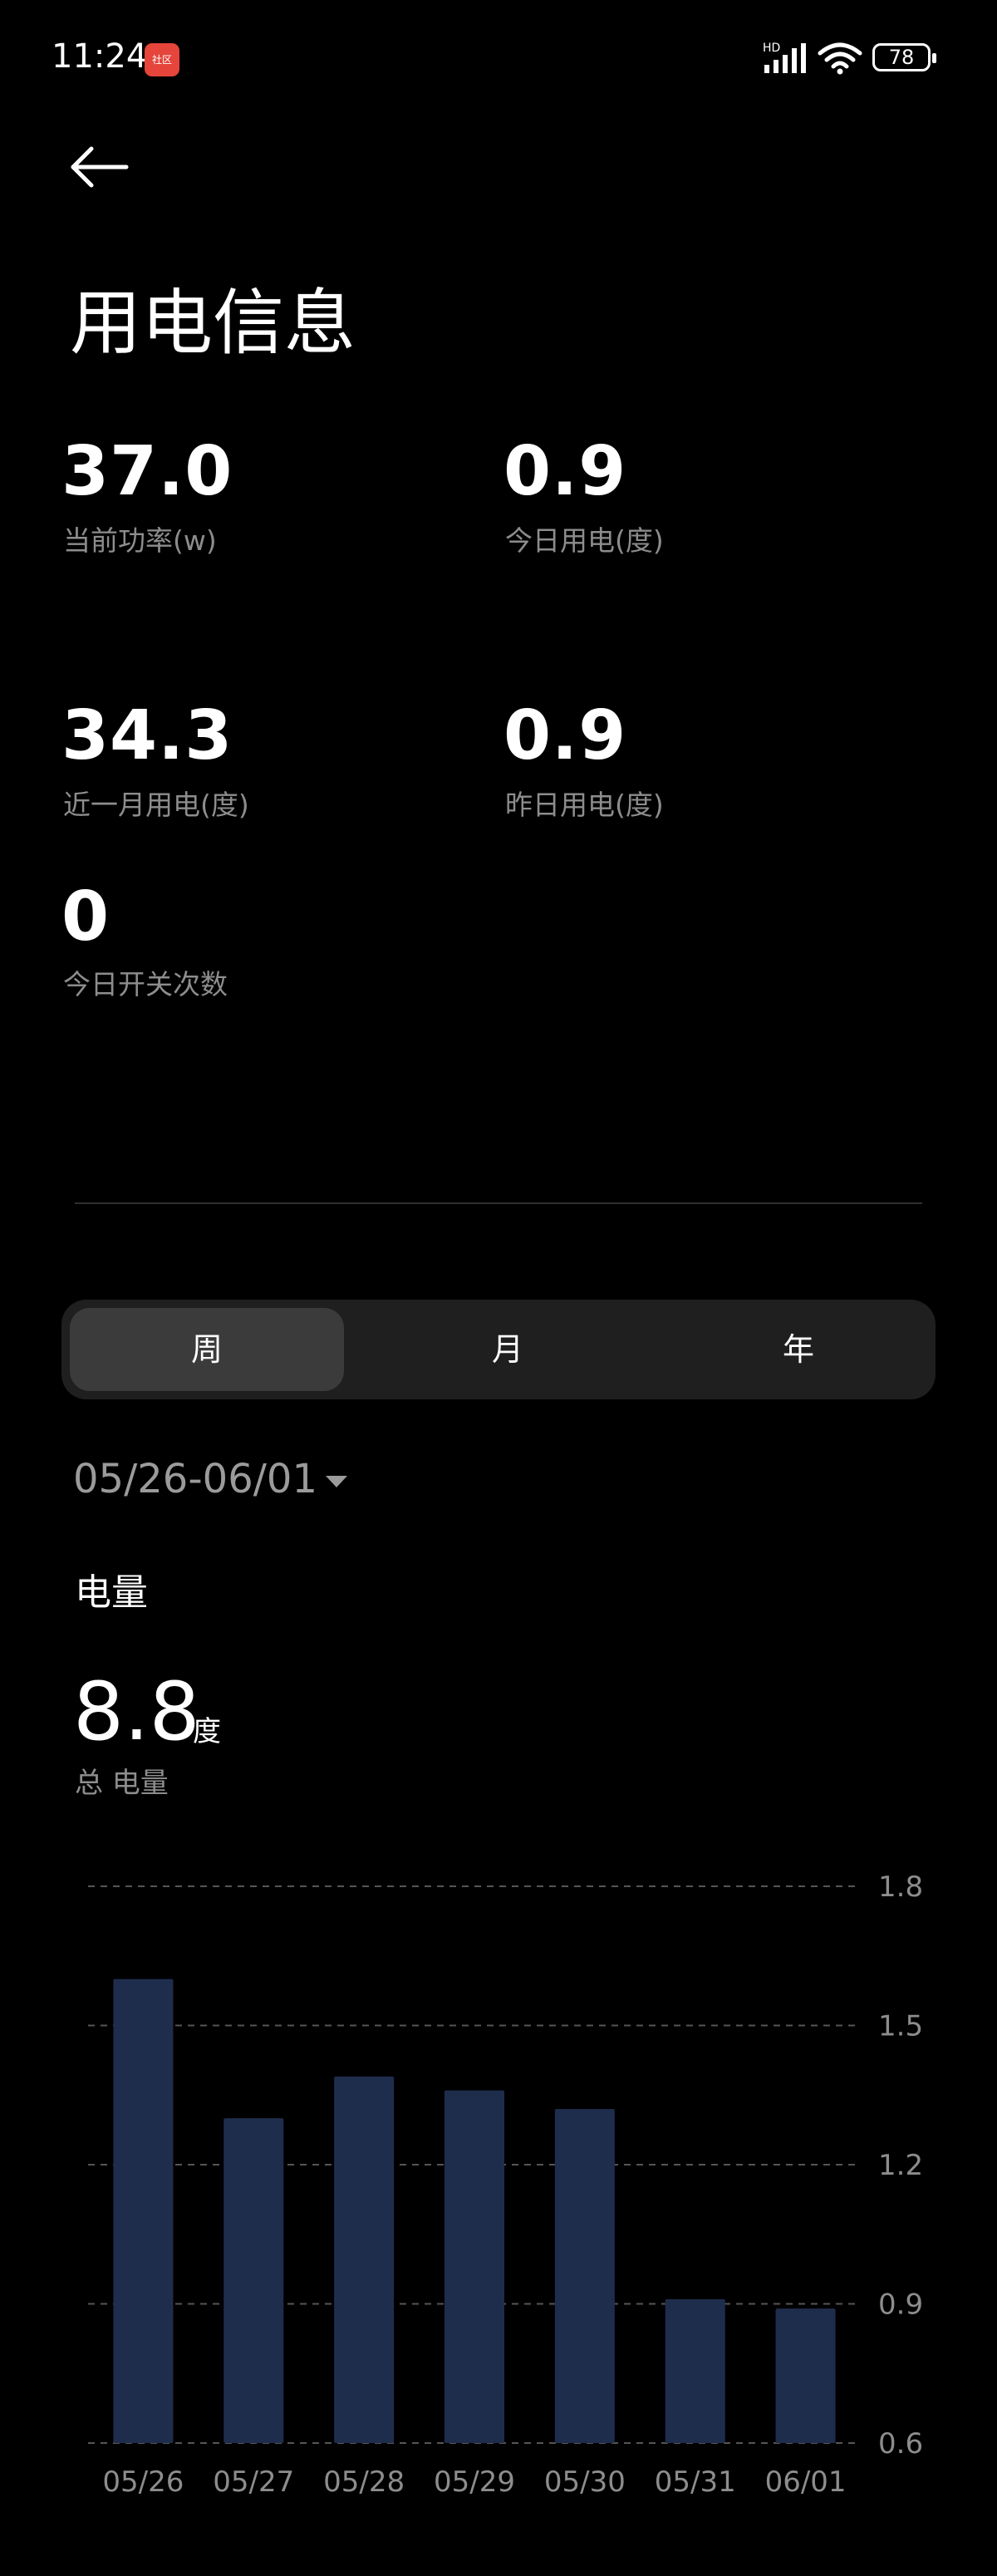 The image size is (997, 2576). Describe the element at coordinates (140, 541) in the screenshot. I see `current-power-label: 当前功率(w)` at that location.